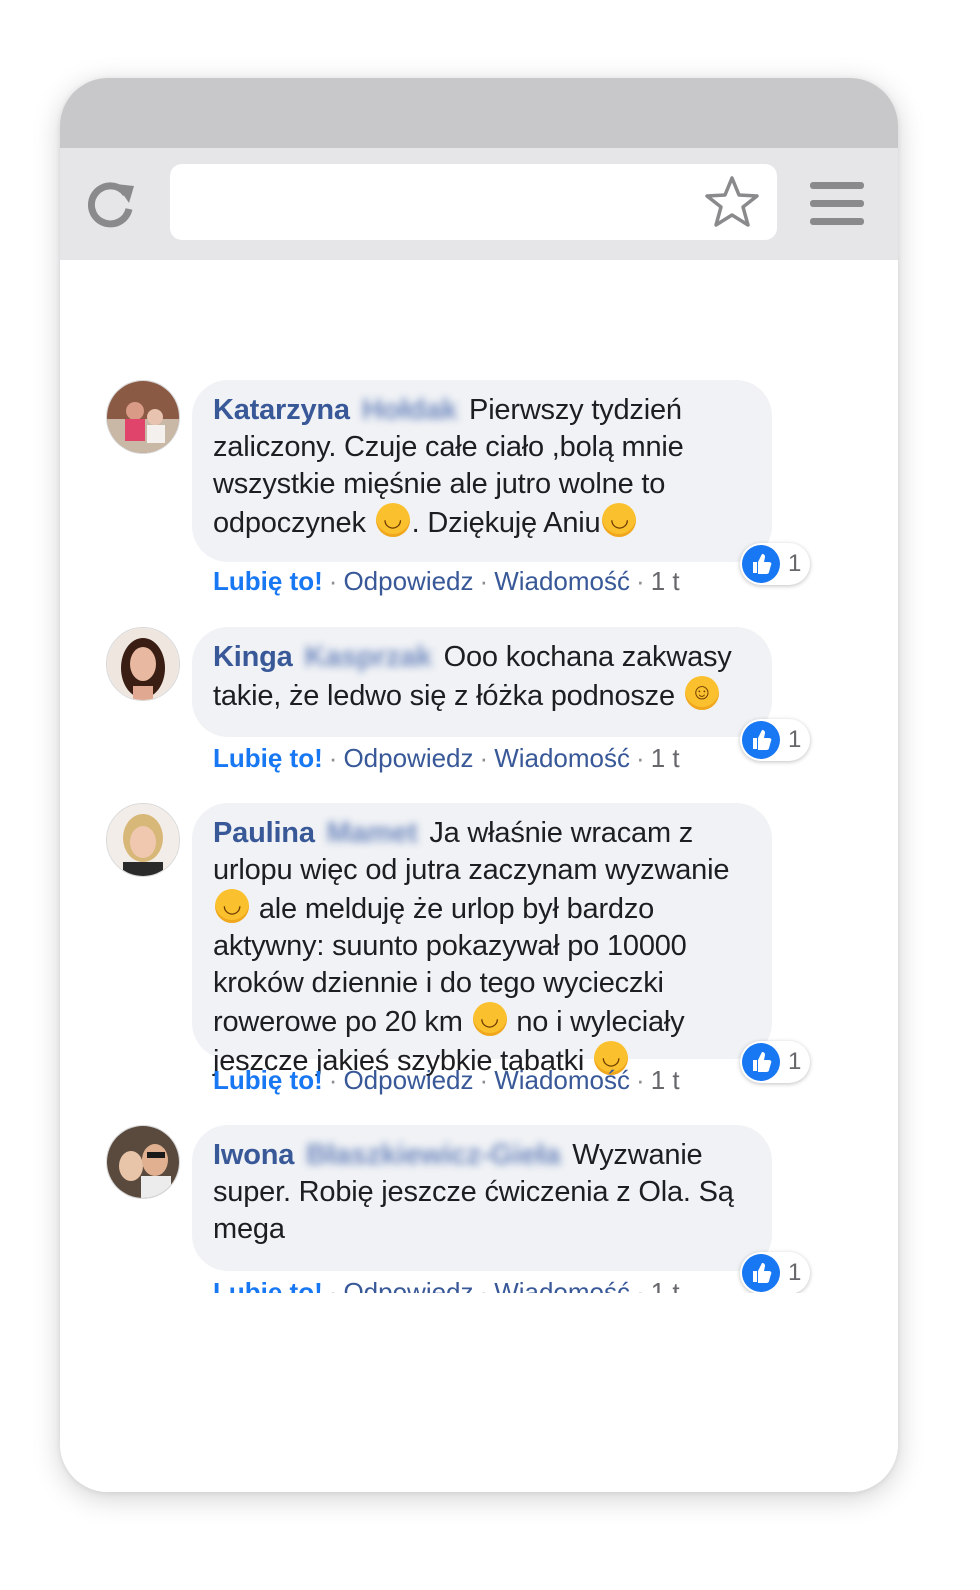 The image size is (980, 1590). Describe the element at coordinates (701, 693) in the screenshot. I see `tears-of-joy-emoji: ☺` at that location.